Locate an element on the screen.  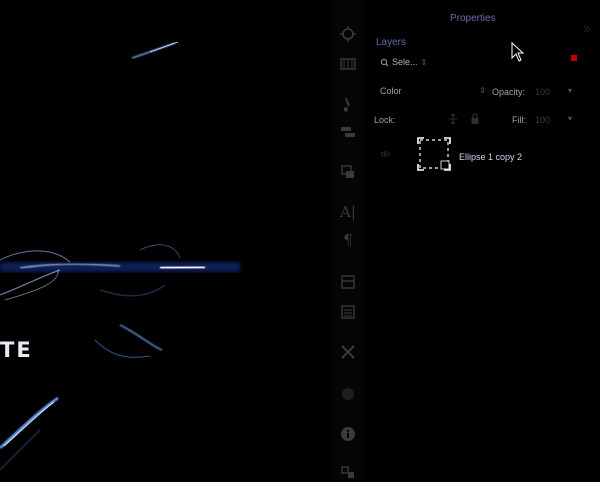
layer-thumbnail is located at coordinates (434, 154).